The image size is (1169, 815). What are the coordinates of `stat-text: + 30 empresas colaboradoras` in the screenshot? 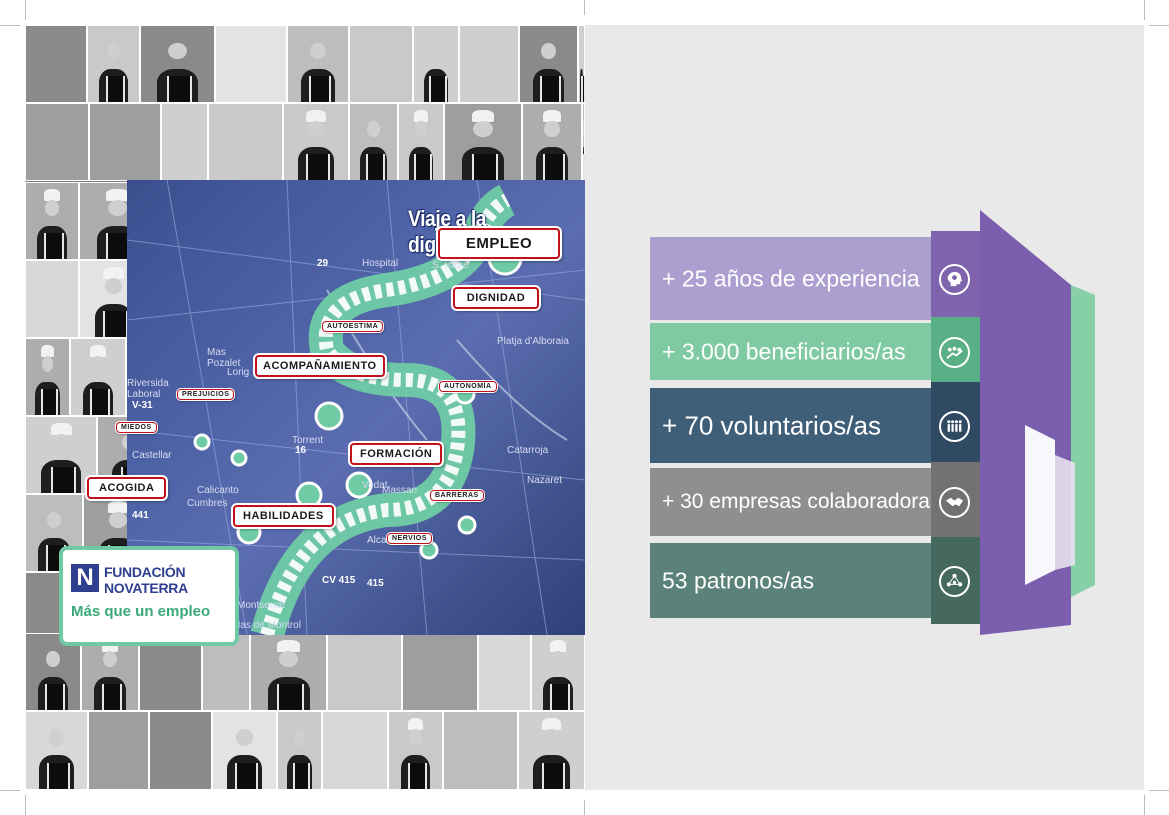 It's located at (801, 501).